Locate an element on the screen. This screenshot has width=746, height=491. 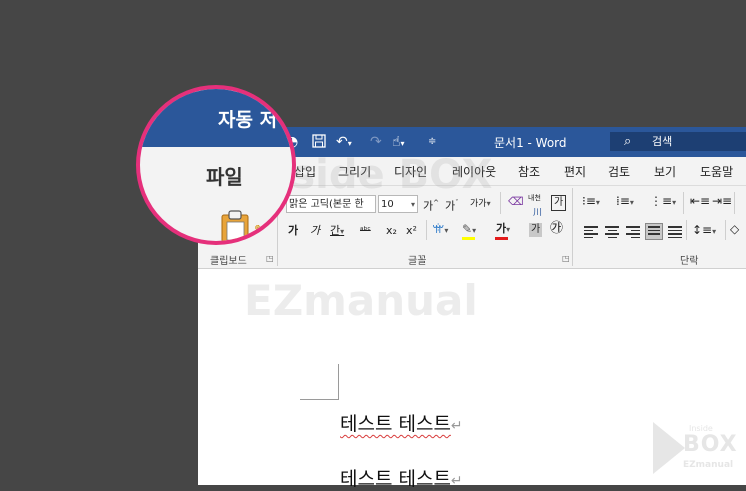
font-name-value: 맑은 고딕(본문 한 is located at coordinates (326, 204).